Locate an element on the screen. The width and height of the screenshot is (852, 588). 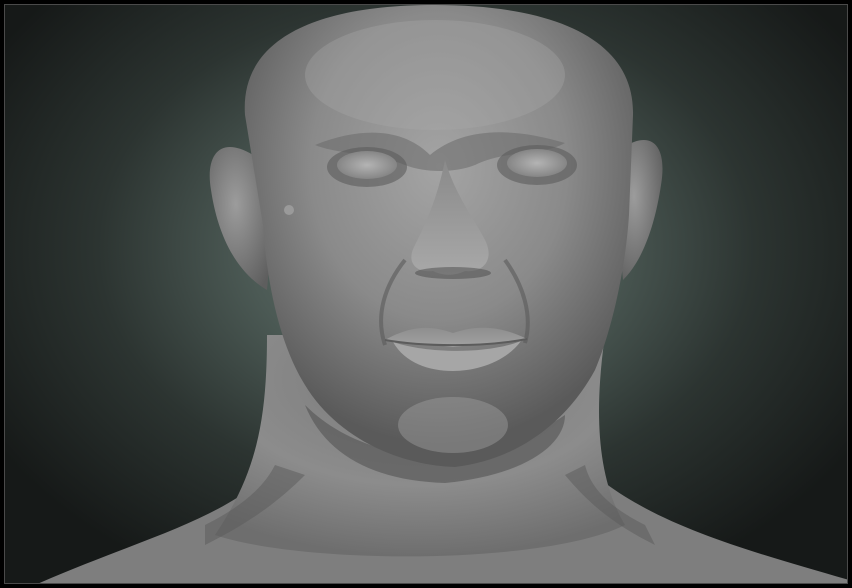
nose-shadow is located at coordinates (453, 273).